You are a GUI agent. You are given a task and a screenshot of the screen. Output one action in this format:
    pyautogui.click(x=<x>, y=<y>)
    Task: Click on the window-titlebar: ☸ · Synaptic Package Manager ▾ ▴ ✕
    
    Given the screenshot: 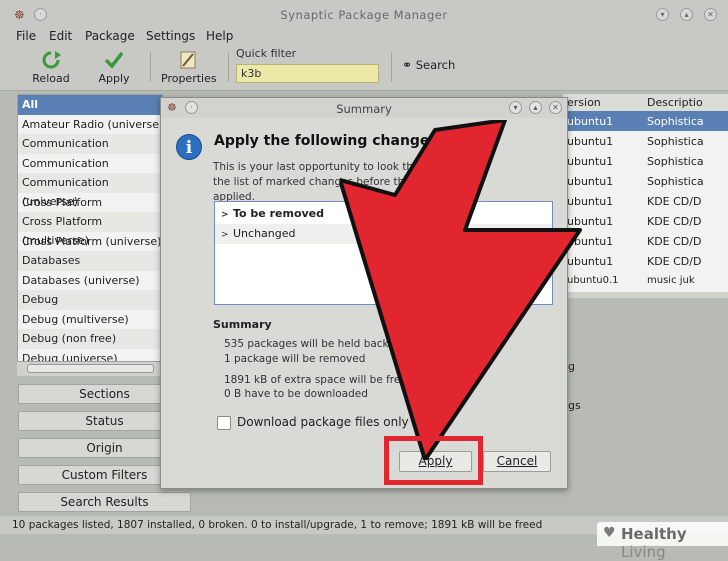 What is the action you would take?
    pyautogui.click(x=364, y=14)
    